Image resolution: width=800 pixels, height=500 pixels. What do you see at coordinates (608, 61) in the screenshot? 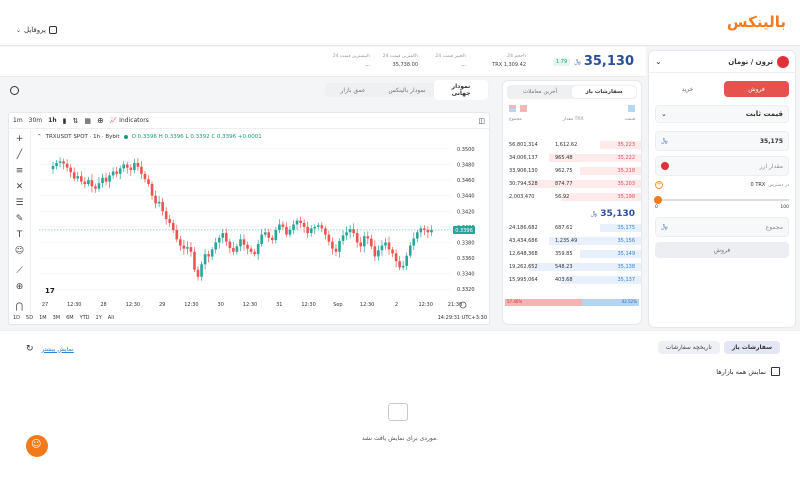
I see `last-price: 35,130` at bounding box center [608, 61].